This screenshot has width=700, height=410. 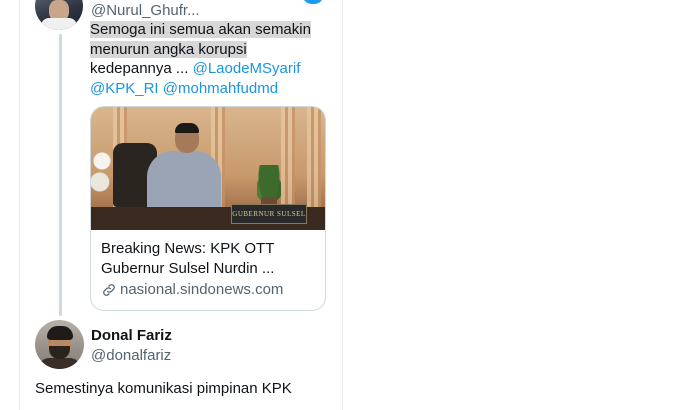 I want to click on link-icon, so click(x=109, y=290).